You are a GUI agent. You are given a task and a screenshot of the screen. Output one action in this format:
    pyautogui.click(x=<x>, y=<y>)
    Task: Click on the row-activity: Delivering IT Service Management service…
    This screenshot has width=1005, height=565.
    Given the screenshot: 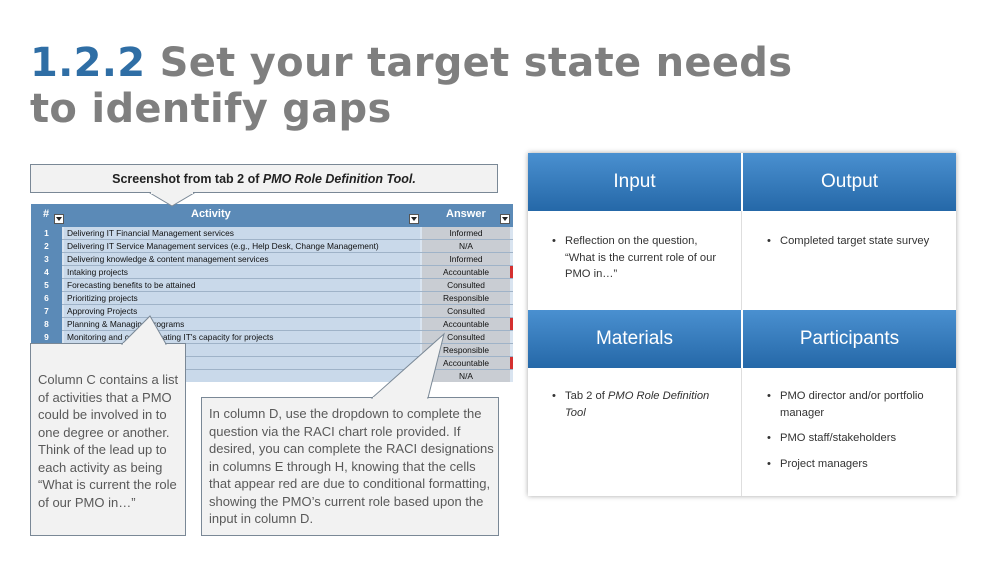 What is the action you would take?
    pyautogui.click(x=242, y=246)
    